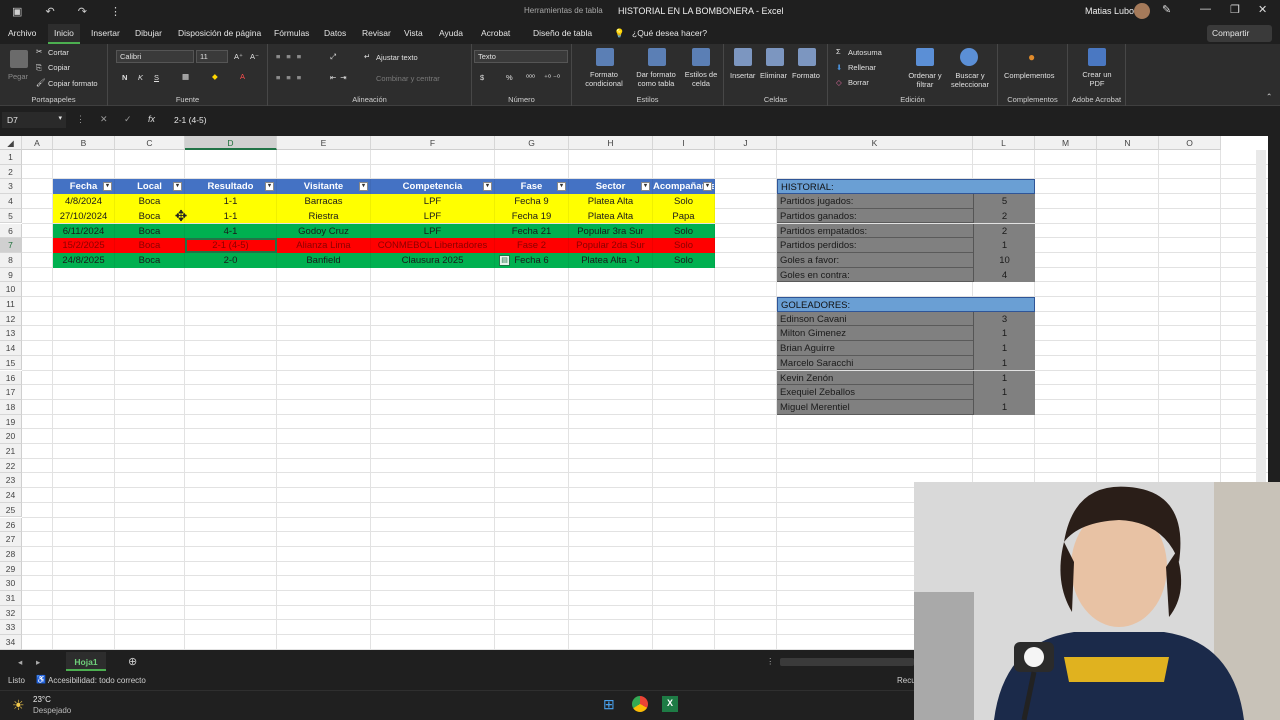 This screenshot has width=1280, height=720. I want to click on table-header-cell: Acompañante ▾, so click(684, 187).